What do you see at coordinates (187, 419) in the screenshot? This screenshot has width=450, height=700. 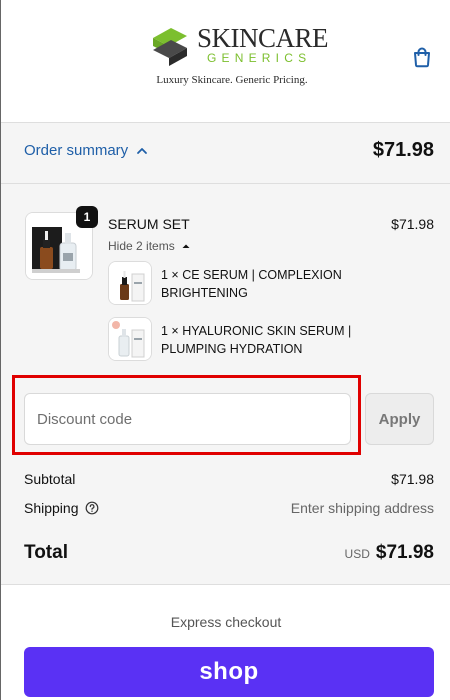 I see `discount-code-input` at bounding box center [187, 419].